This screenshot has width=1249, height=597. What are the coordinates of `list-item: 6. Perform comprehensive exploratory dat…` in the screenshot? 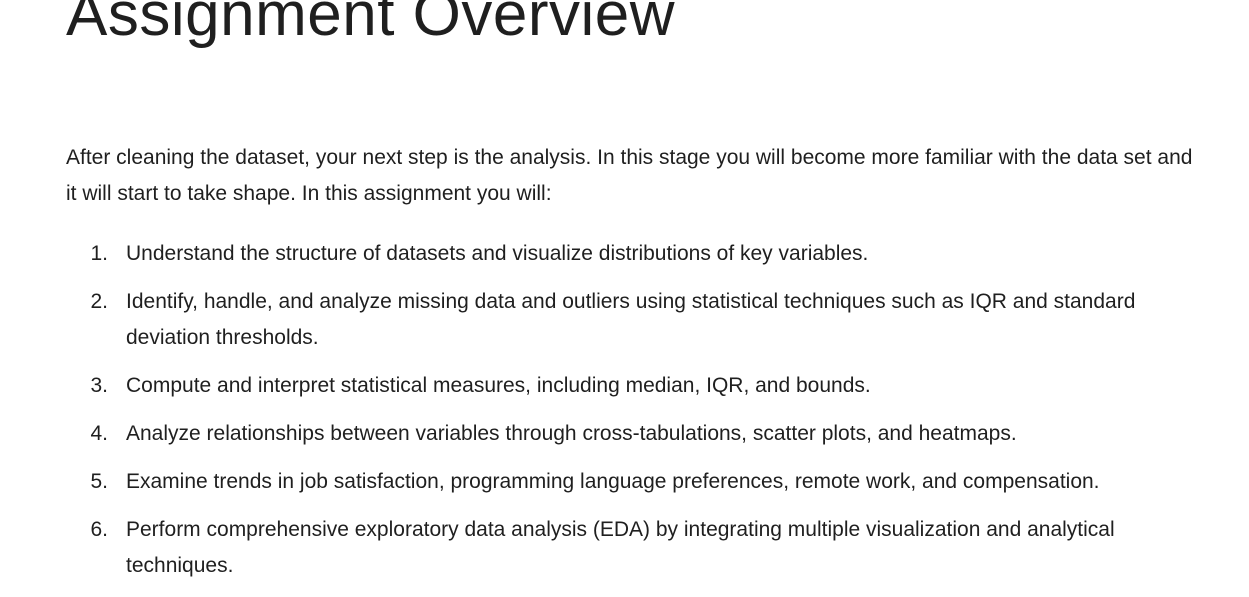 It's located at (638, 548).